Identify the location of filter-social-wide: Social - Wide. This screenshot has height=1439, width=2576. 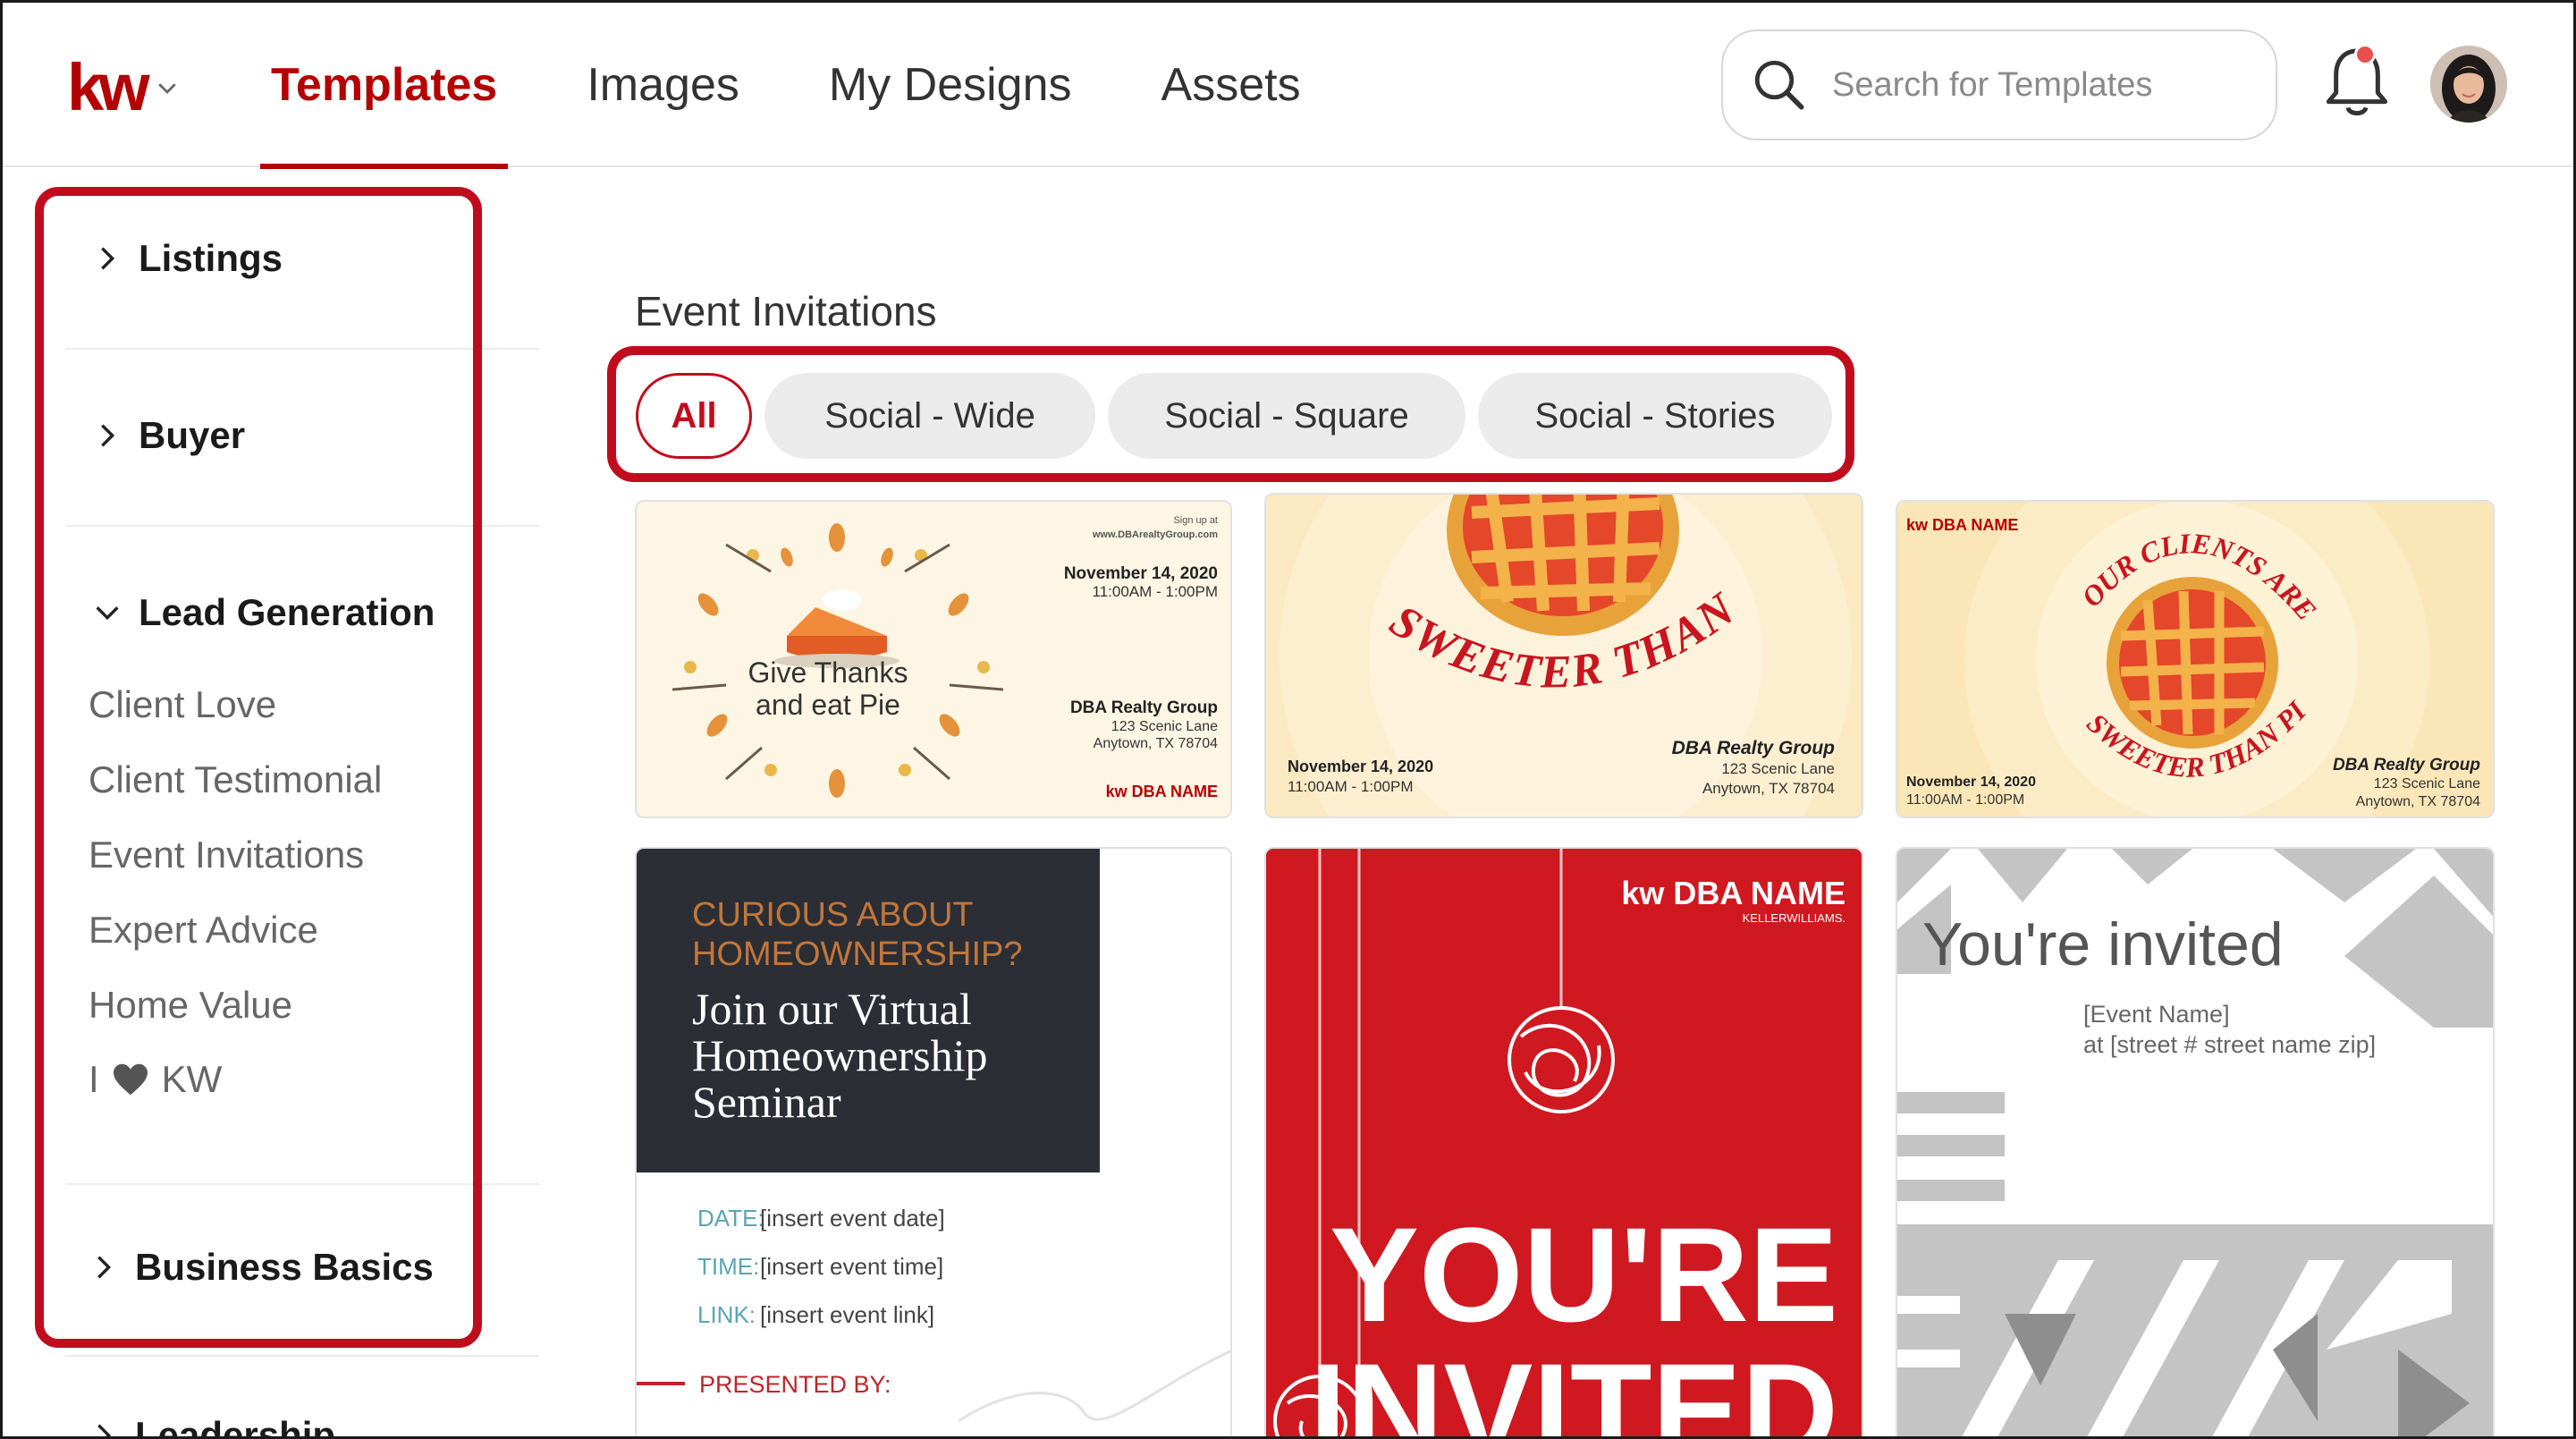
(929, 416).